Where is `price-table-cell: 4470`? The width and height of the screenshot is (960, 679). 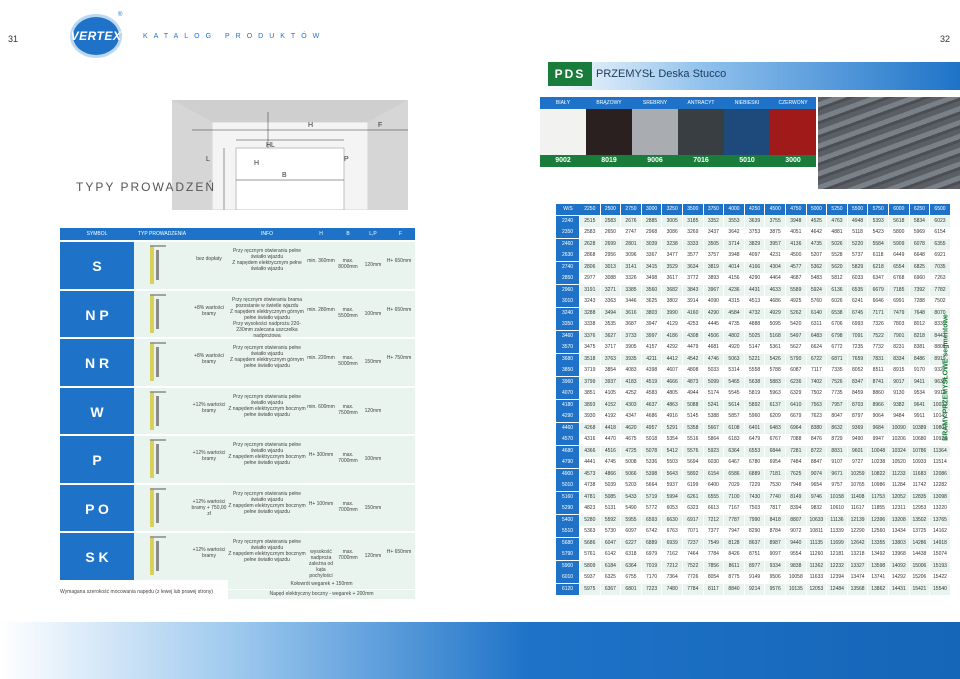
price-table-cell: 4470 is located at coordinates (610, 439).